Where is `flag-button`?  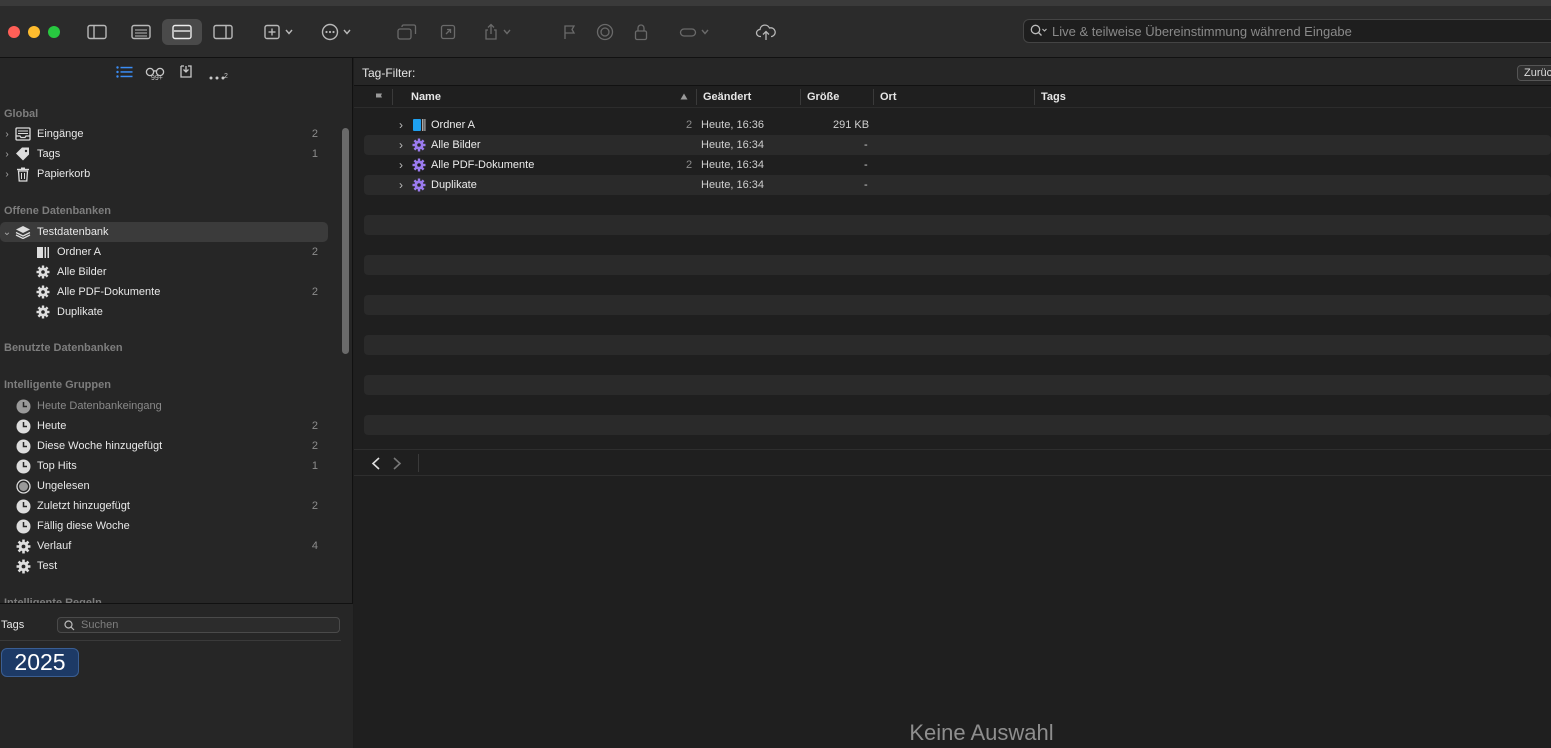
flag-button is located at coordinates (570, 32).